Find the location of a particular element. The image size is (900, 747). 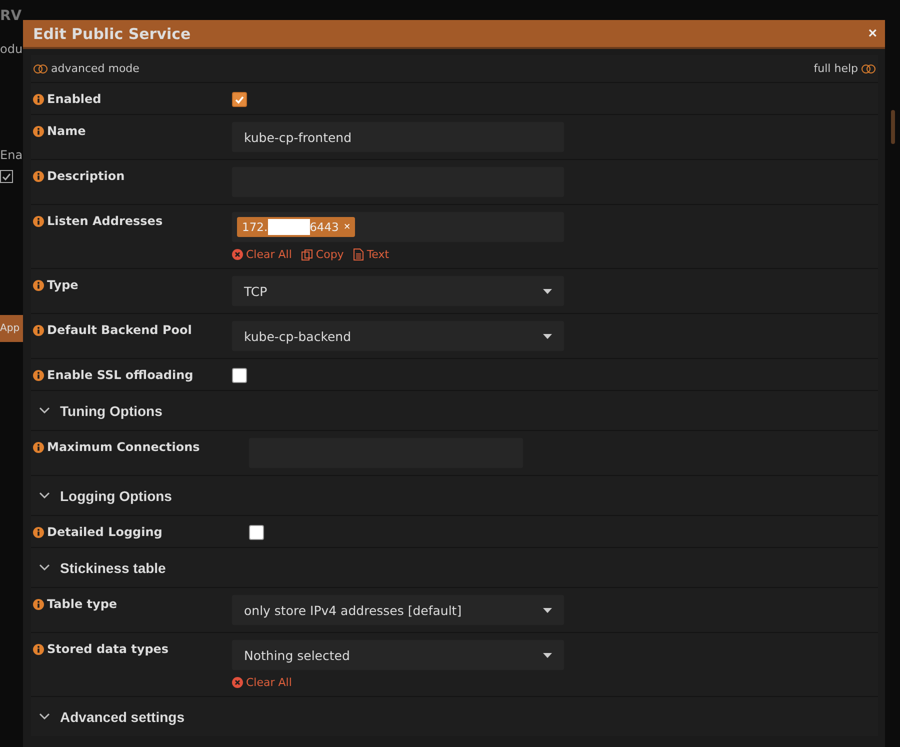

text-link: Text is located at coordinates (371, 254).